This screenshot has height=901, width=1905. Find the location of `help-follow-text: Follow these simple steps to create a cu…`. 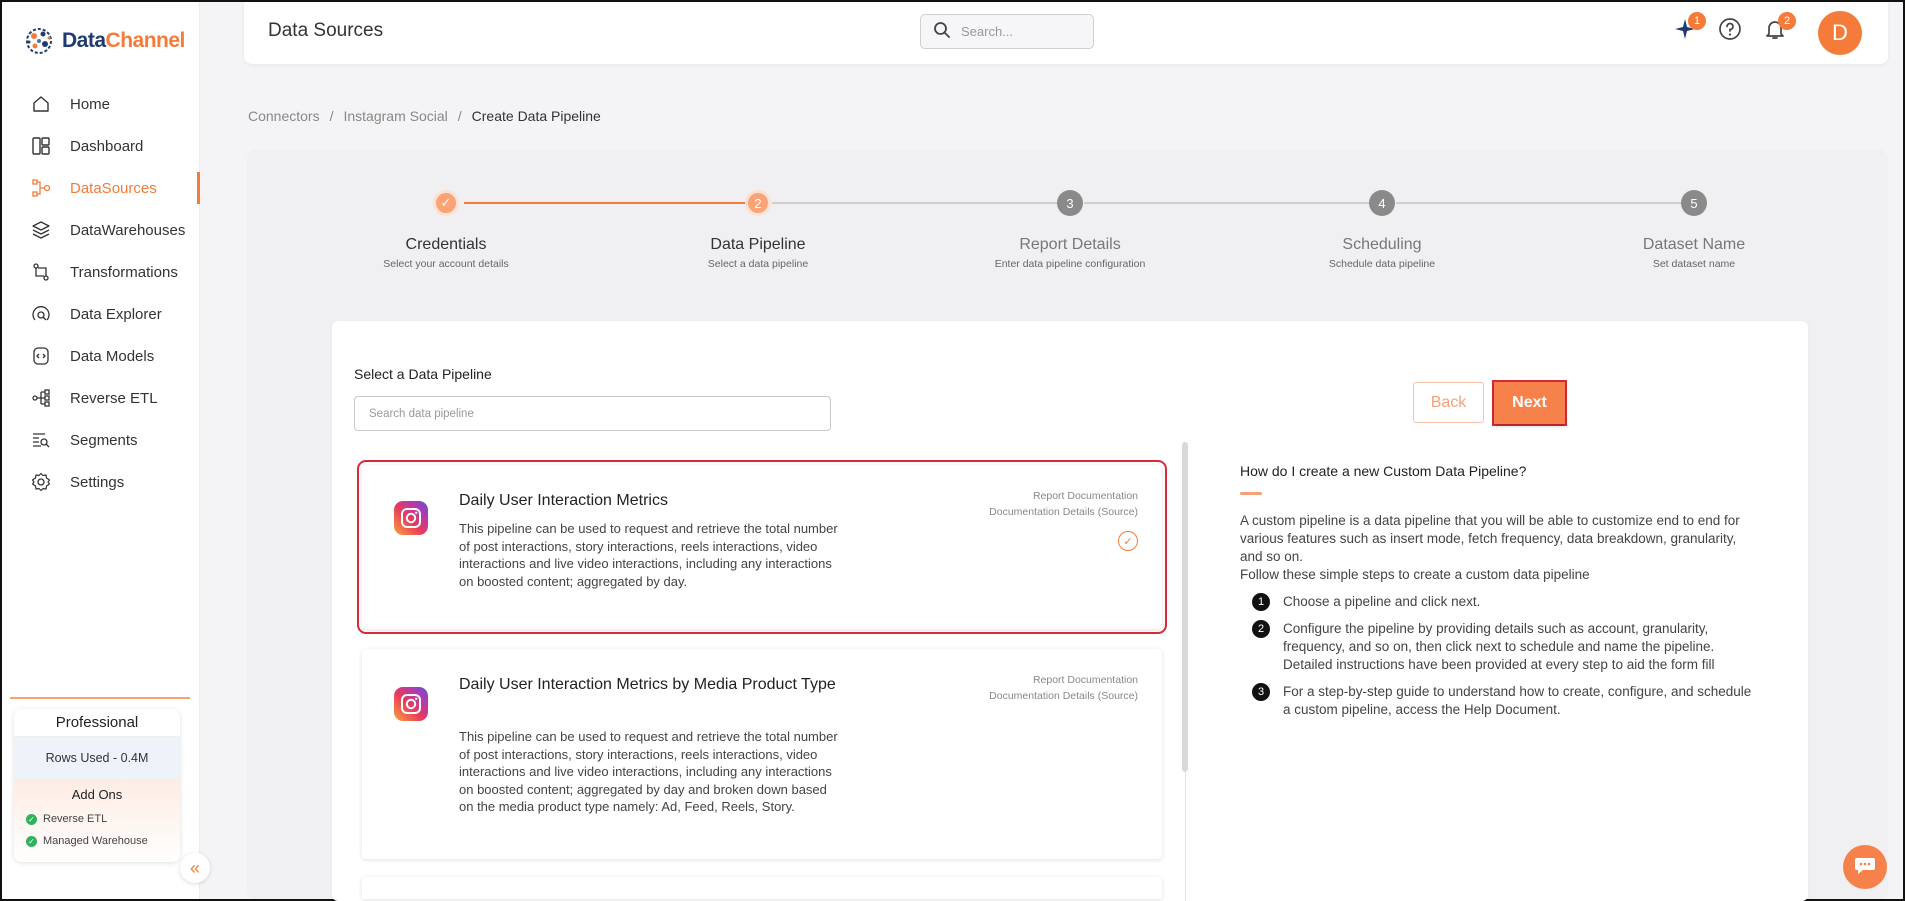

help-follow-text: Follow these simple steps to create a cu… is located at coordinates (1415, 574).